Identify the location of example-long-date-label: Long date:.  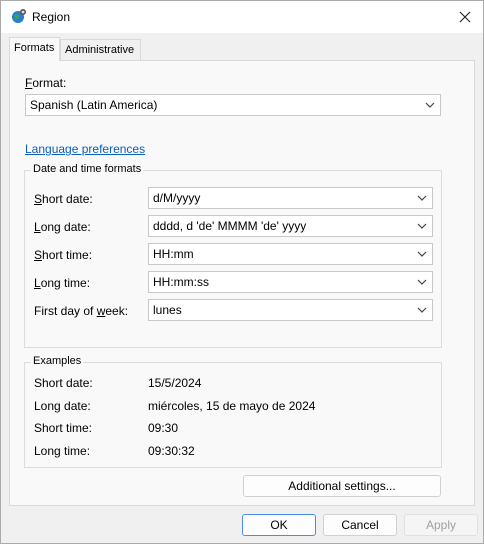
(62, 406).